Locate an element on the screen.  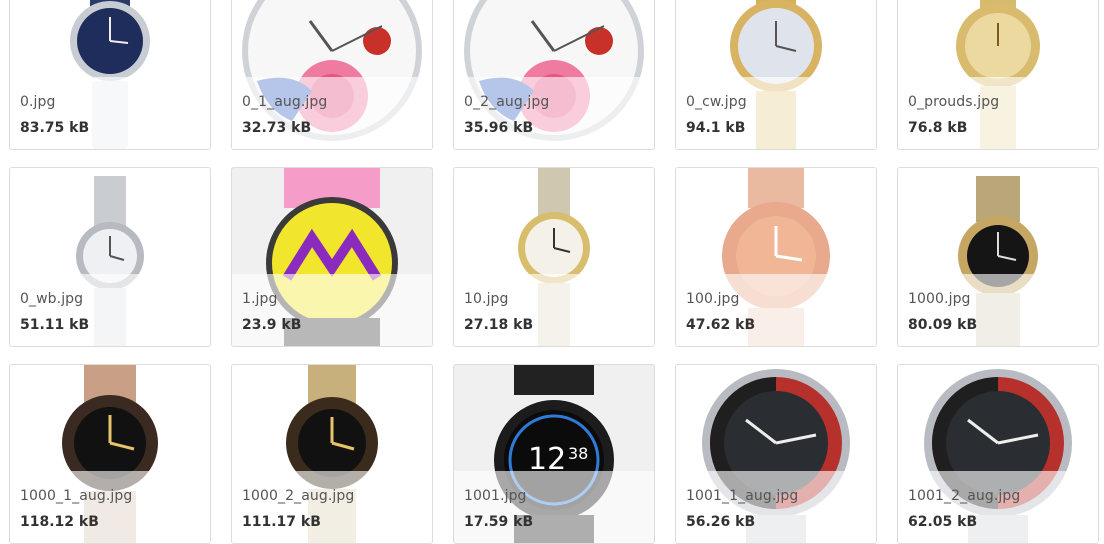
file-card: 0.jpg 83.75 kB is located at coordinates (110, 75).